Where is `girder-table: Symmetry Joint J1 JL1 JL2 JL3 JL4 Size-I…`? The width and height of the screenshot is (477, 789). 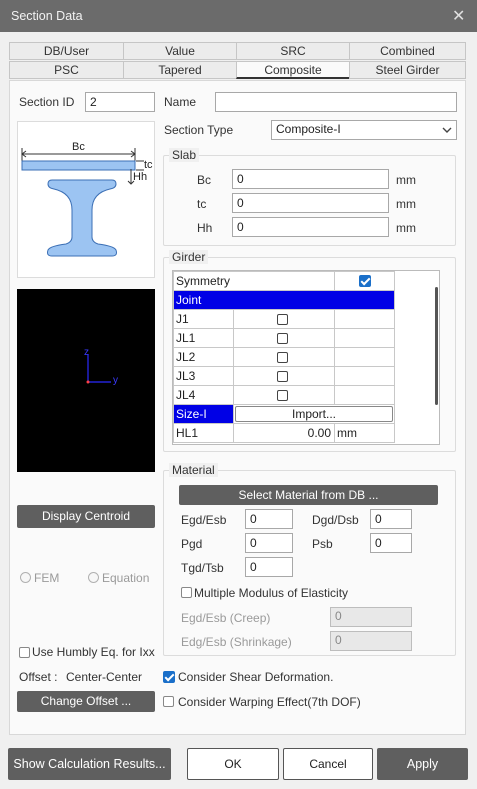
girder-table: Symmetry Joint J1 JL1 JL2 JL3 JL4 Size-I… is located at coordinates (306, 357).